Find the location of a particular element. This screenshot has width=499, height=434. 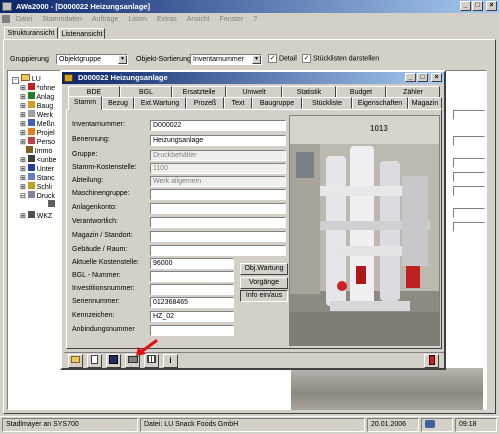

tree-item: ⊞ WKZ is located at coordinates (36, 216).